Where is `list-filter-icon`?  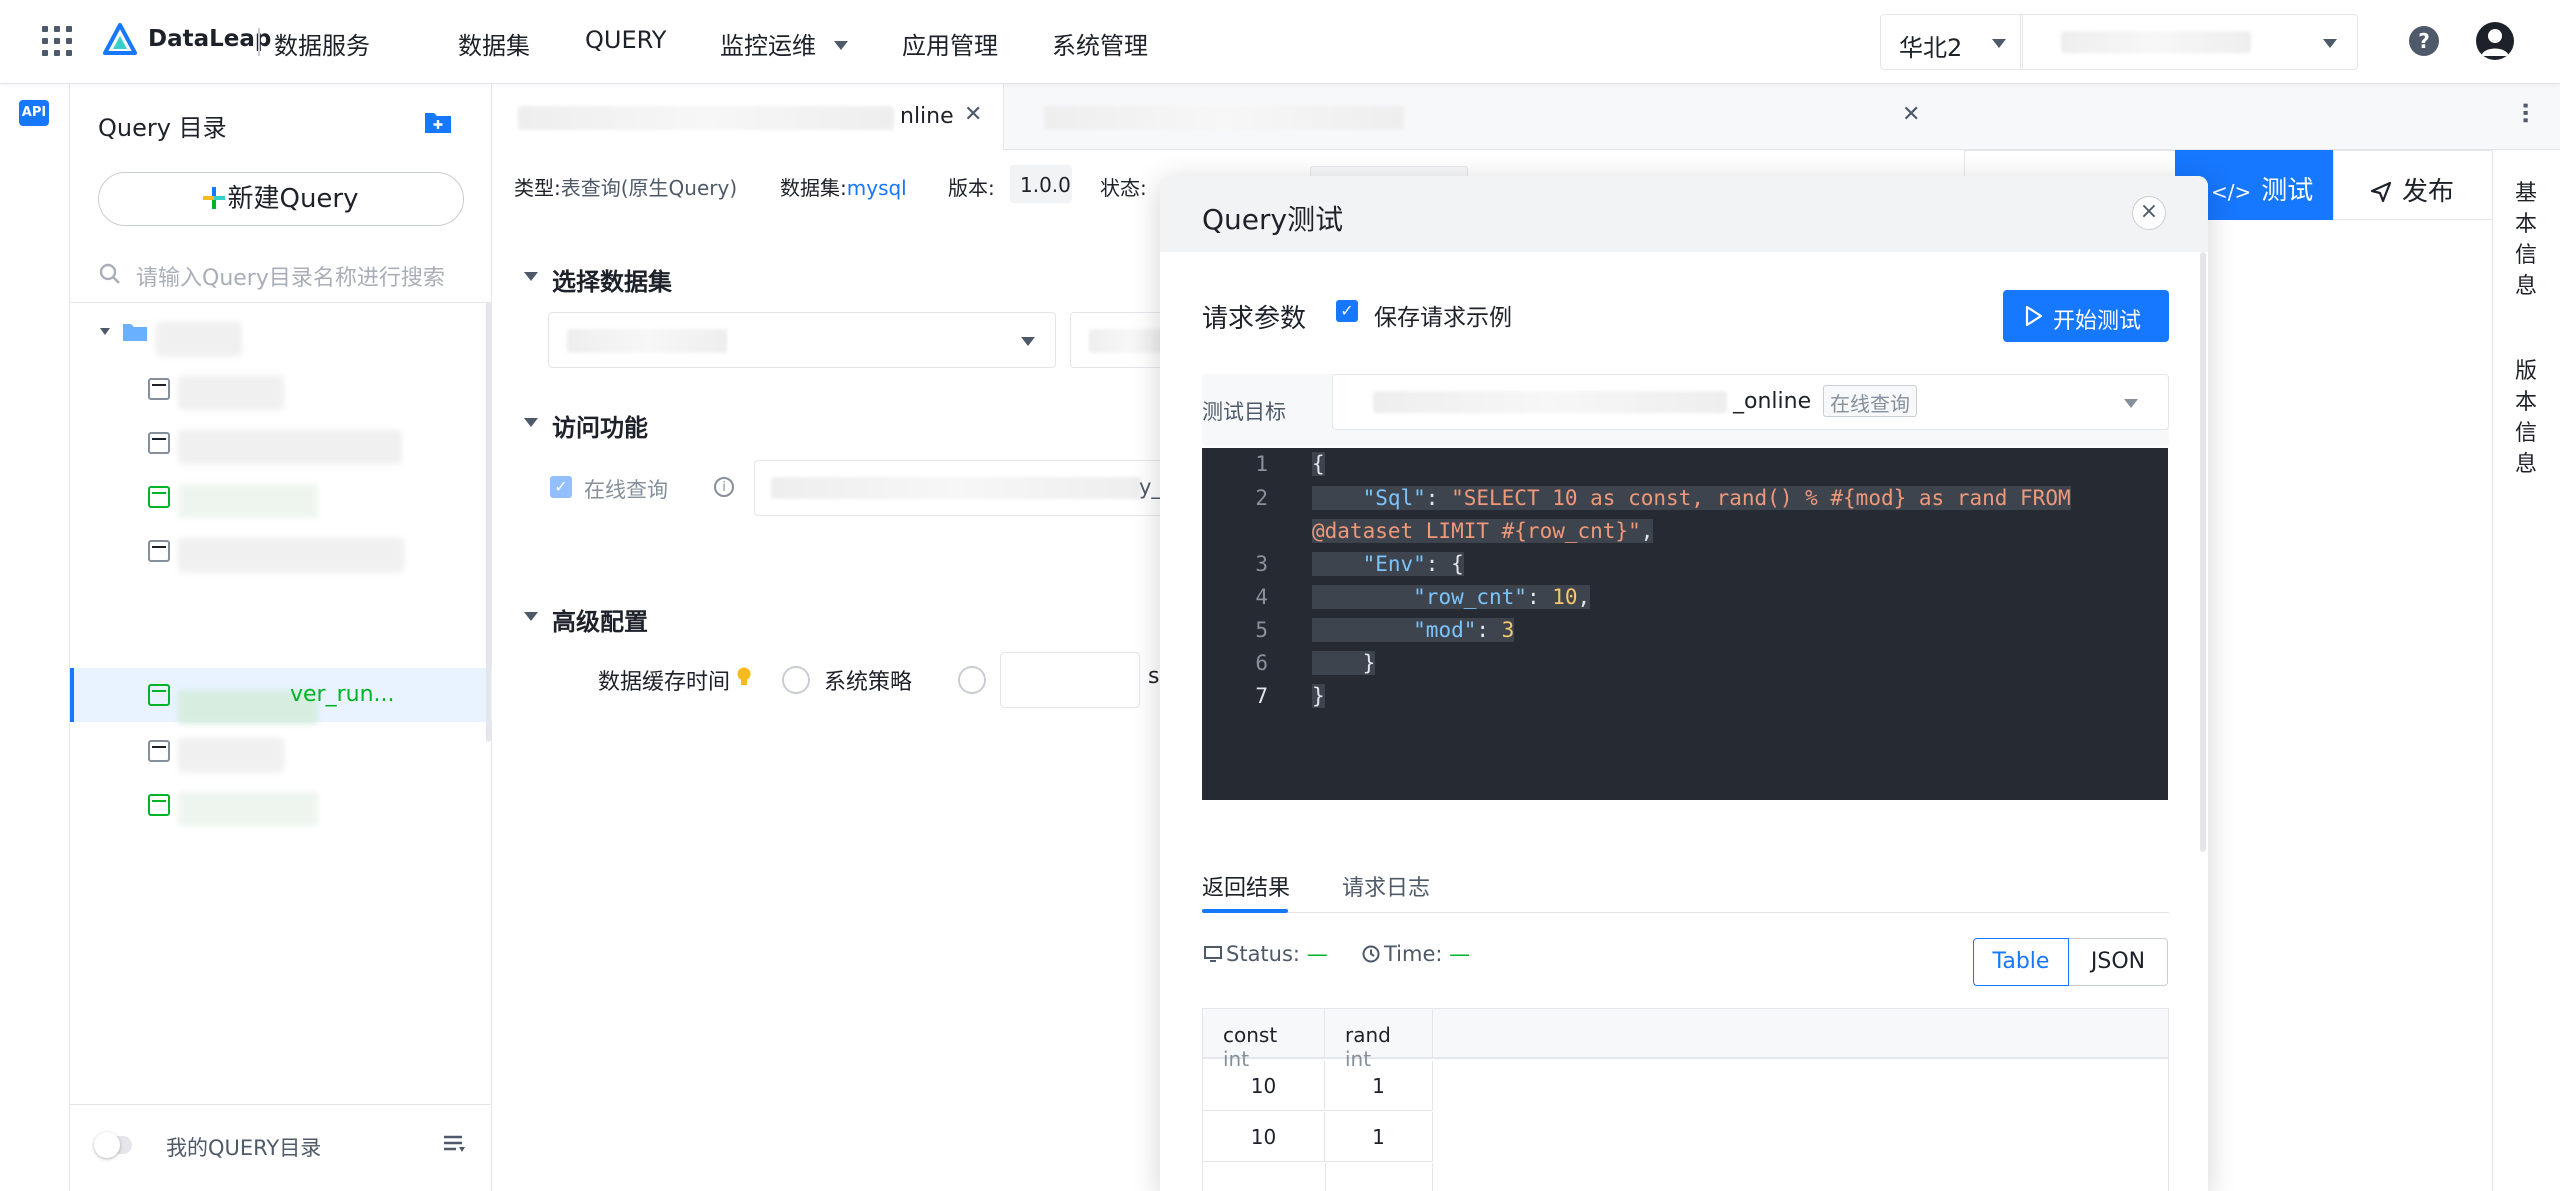
list-filter-icon is located at coordinates (454, 1145).